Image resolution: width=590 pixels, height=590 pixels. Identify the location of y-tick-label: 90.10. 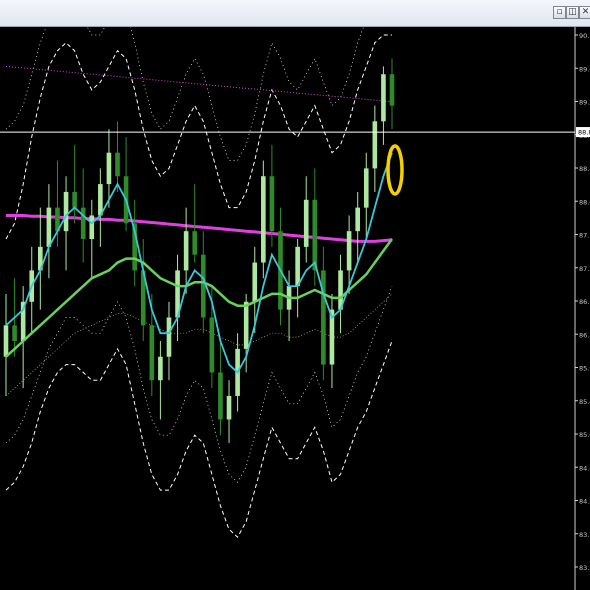
(584, 36).